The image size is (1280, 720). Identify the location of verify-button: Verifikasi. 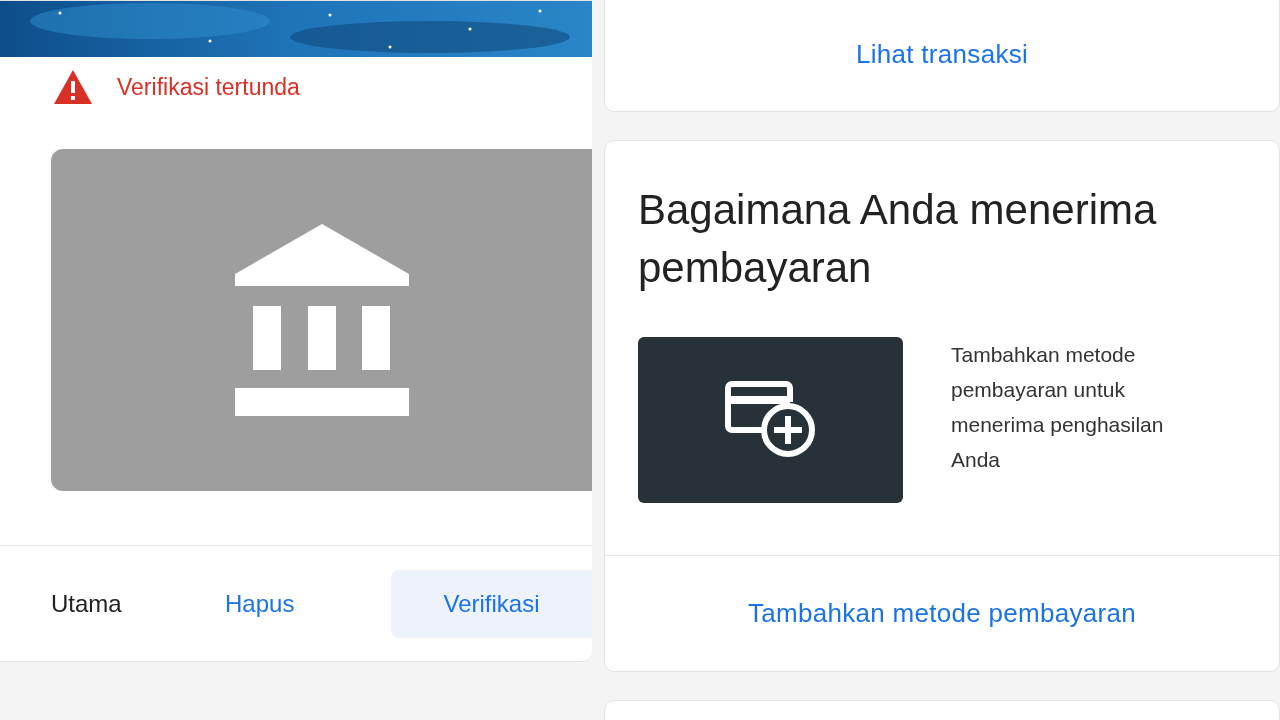
(491, 603).